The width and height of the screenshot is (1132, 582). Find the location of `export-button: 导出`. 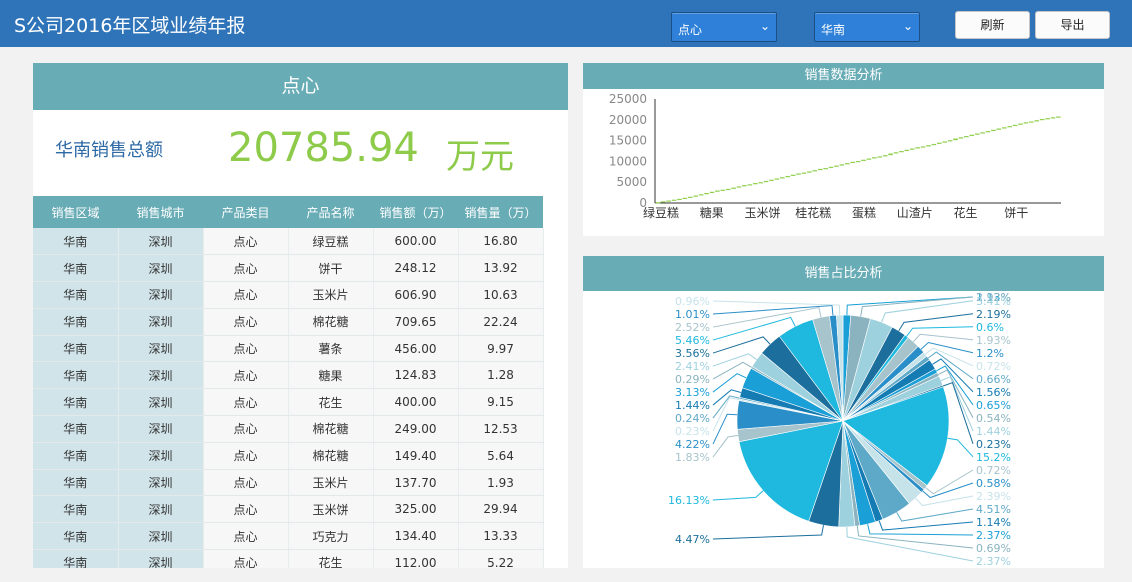

export-button: 导出 is located at coordinates (1072, 25).